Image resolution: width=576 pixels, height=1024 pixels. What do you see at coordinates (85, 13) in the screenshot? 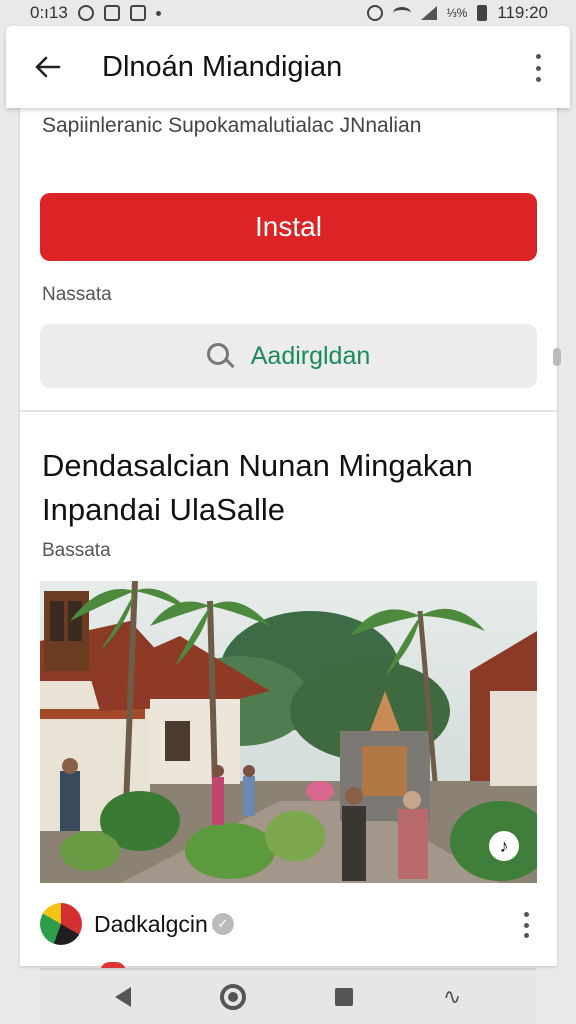
I see `notification-icon` at bounding box center [85, 13].